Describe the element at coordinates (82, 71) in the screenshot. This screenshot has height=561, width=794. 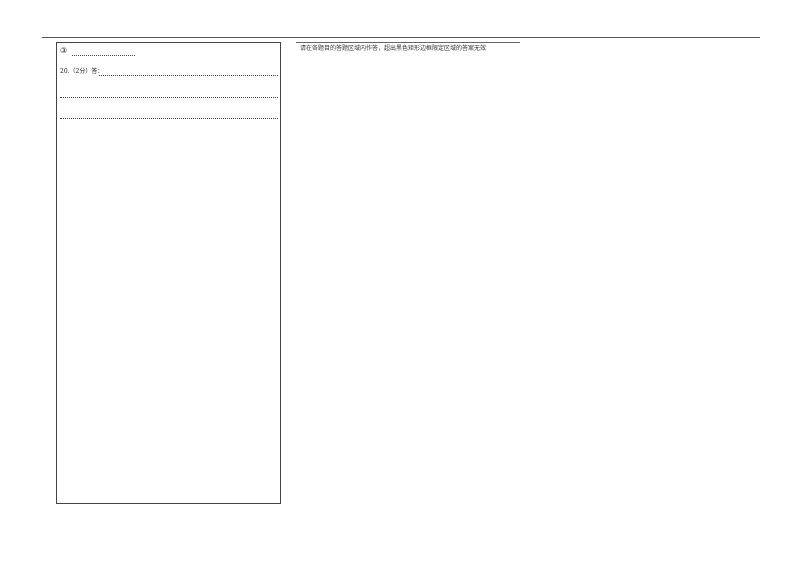
I see `question-20-label: 20.（2分）答：` at that location.